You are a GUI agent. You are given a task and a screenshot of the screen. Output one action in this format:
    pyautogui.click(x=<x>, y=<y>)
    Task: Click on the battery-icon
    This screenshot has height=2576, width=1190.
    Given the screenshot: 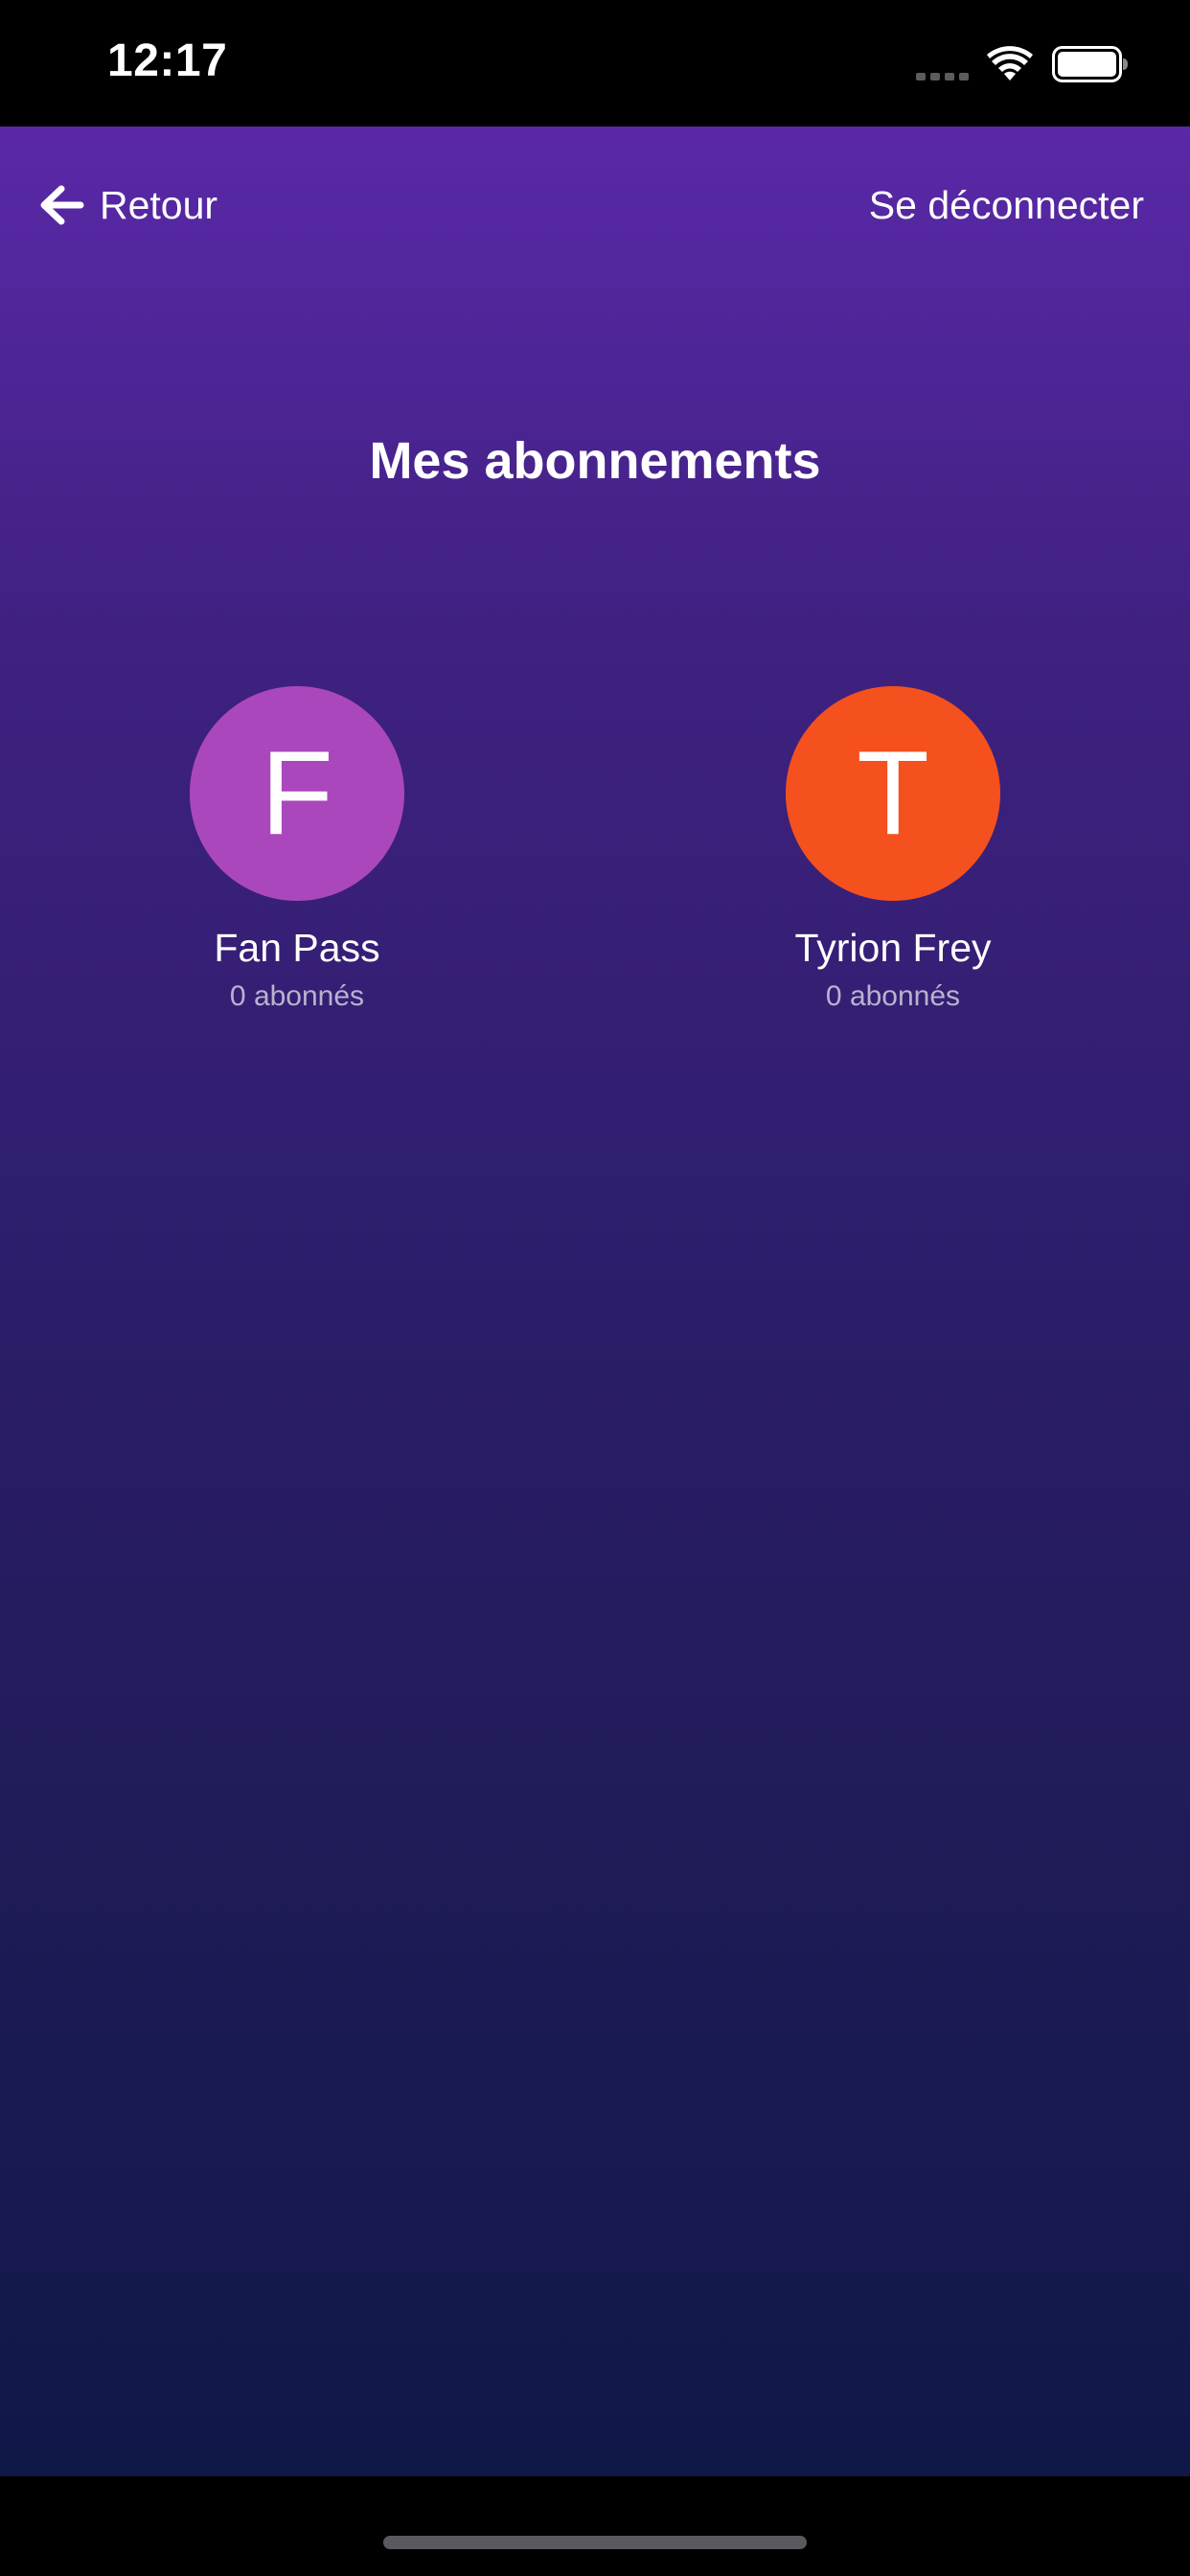 What is the action you would take?
    pyautogui.click(x=1090, y=64)
    